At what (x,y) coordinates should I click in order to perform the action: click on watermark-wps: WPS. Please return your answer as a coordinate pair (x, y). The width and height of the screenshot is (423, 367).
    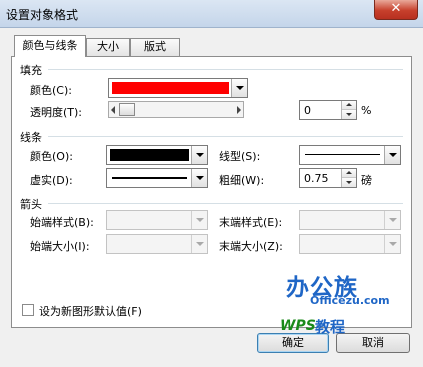
    Looking at the image, I should click on (298, 326).